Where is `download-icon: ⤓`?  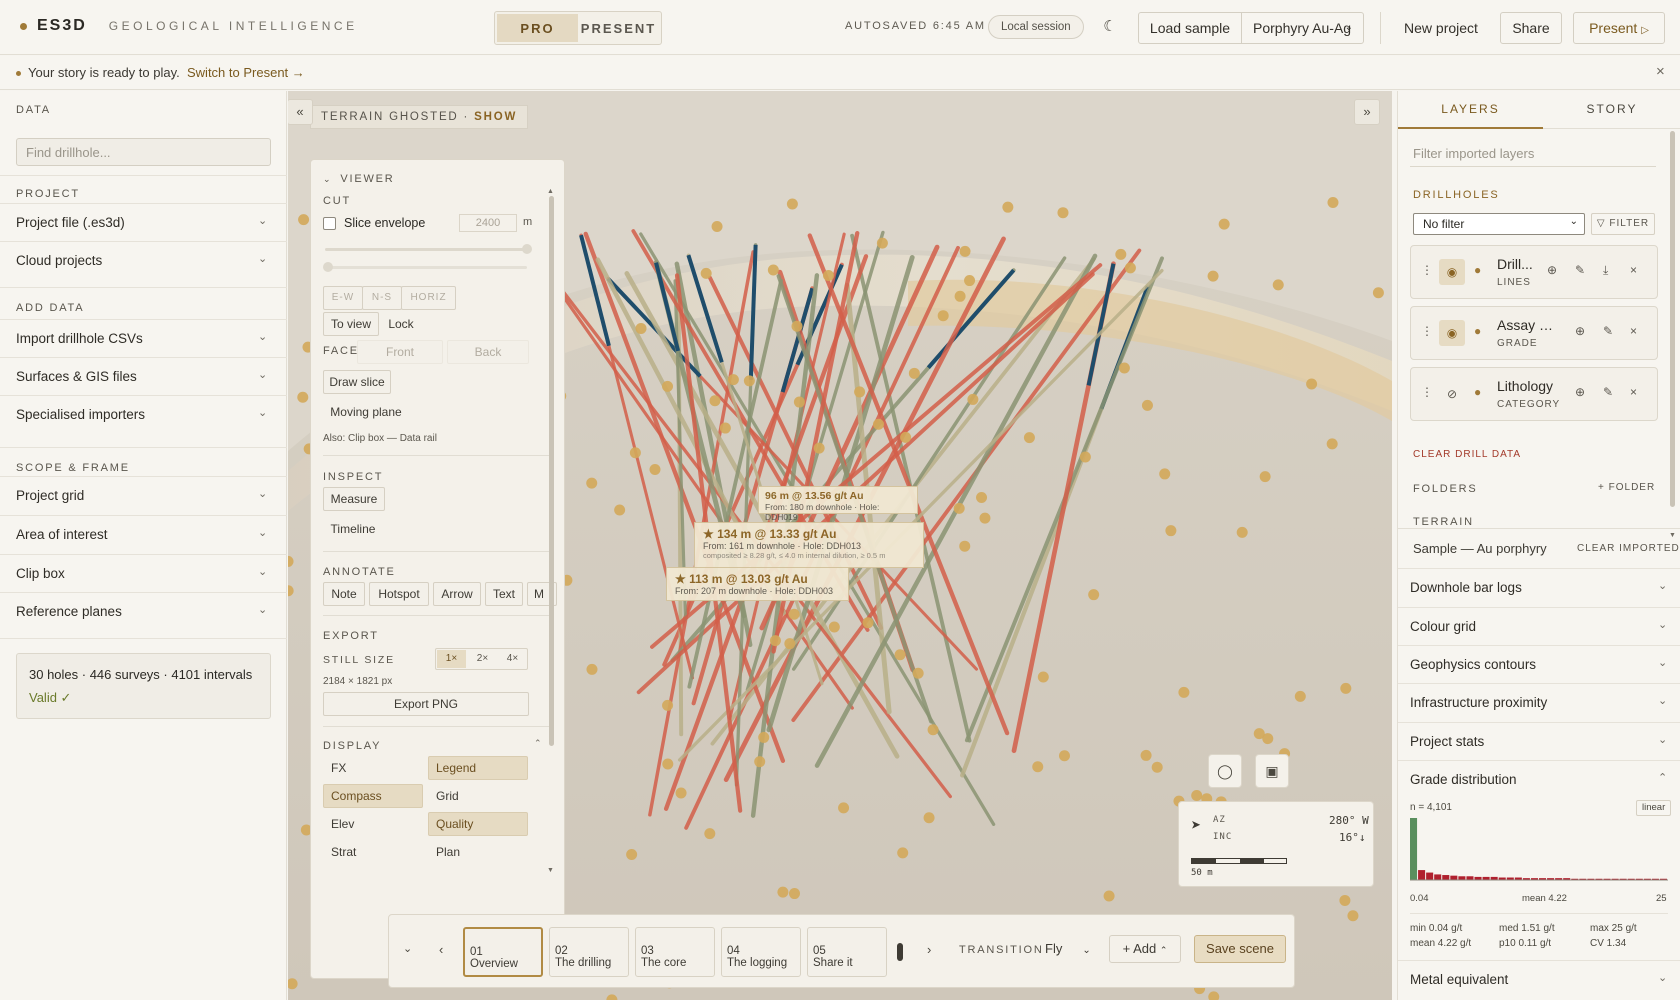
download-icon: ⤓ is located at coordinates (1605, 270).